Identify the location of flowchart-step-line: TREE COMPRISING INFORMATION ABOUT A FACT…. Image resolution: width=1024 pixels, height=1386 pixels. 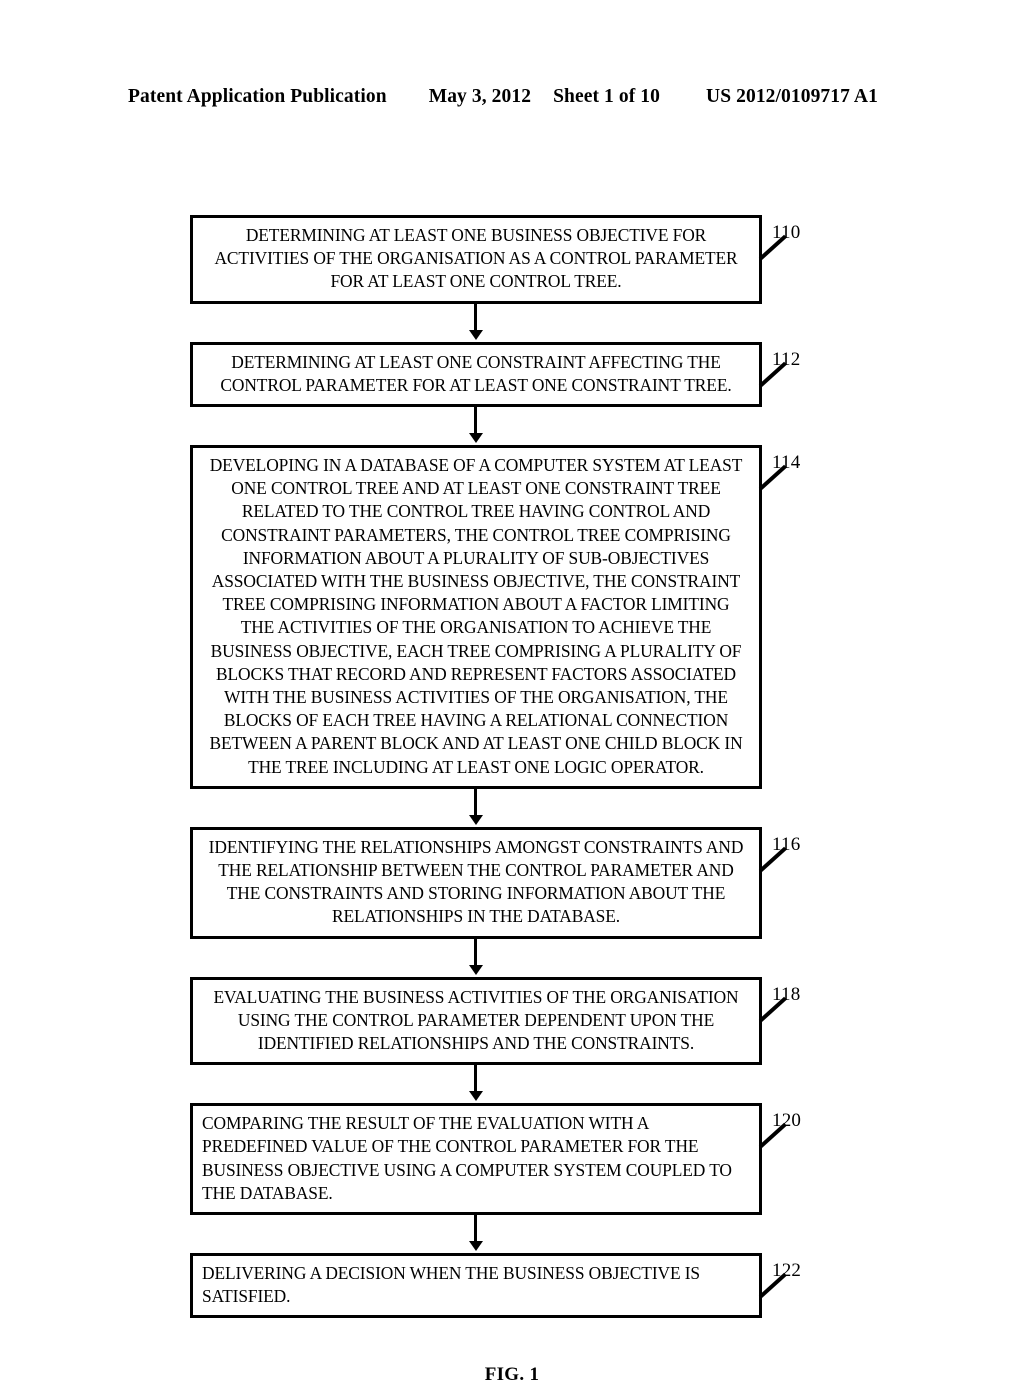
(476, 604).